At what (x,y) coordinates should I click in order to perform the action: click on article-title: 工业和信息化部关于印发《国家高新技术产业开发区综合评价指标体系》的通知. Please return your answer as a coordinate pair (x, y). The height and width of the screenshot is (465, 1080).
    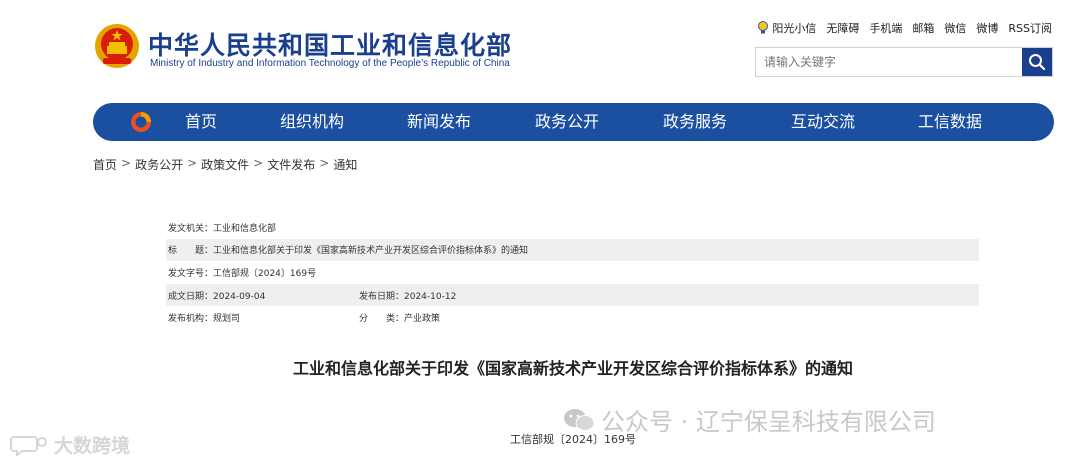
    Looking at the image, I should click on (572, 368).